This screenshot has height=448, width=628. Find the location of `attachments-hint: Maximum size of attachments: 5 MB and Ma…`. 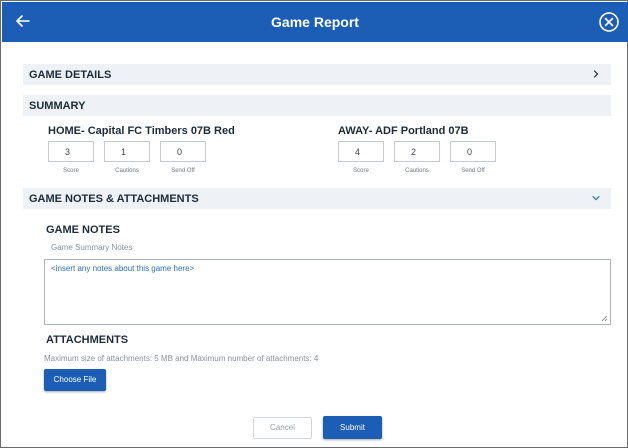

attachments-hint: Maximum size of attachments: 5 MB and Ma… is located at coordinates (181, 358).